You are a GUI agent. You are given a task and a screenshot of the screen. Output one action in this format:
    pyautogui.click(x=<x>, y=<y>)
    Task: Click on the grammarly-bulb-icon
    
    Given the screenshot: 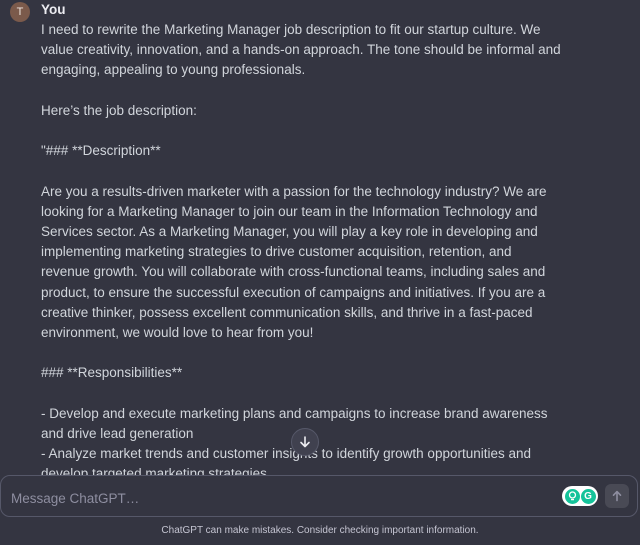 What is the action you would take?
    pyautogui.click(x=572, y=496)
    